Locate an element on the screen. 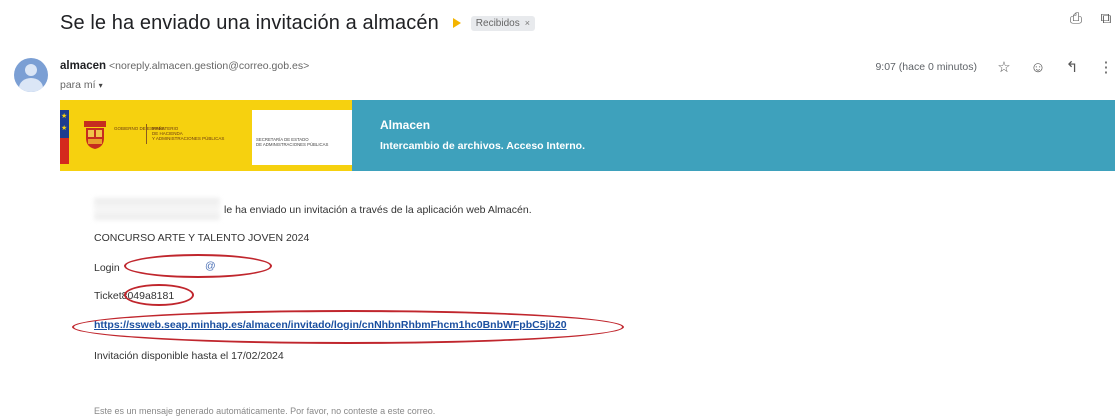  open-in-new-icon: ⧉ is located at coordinates (1106, 18).